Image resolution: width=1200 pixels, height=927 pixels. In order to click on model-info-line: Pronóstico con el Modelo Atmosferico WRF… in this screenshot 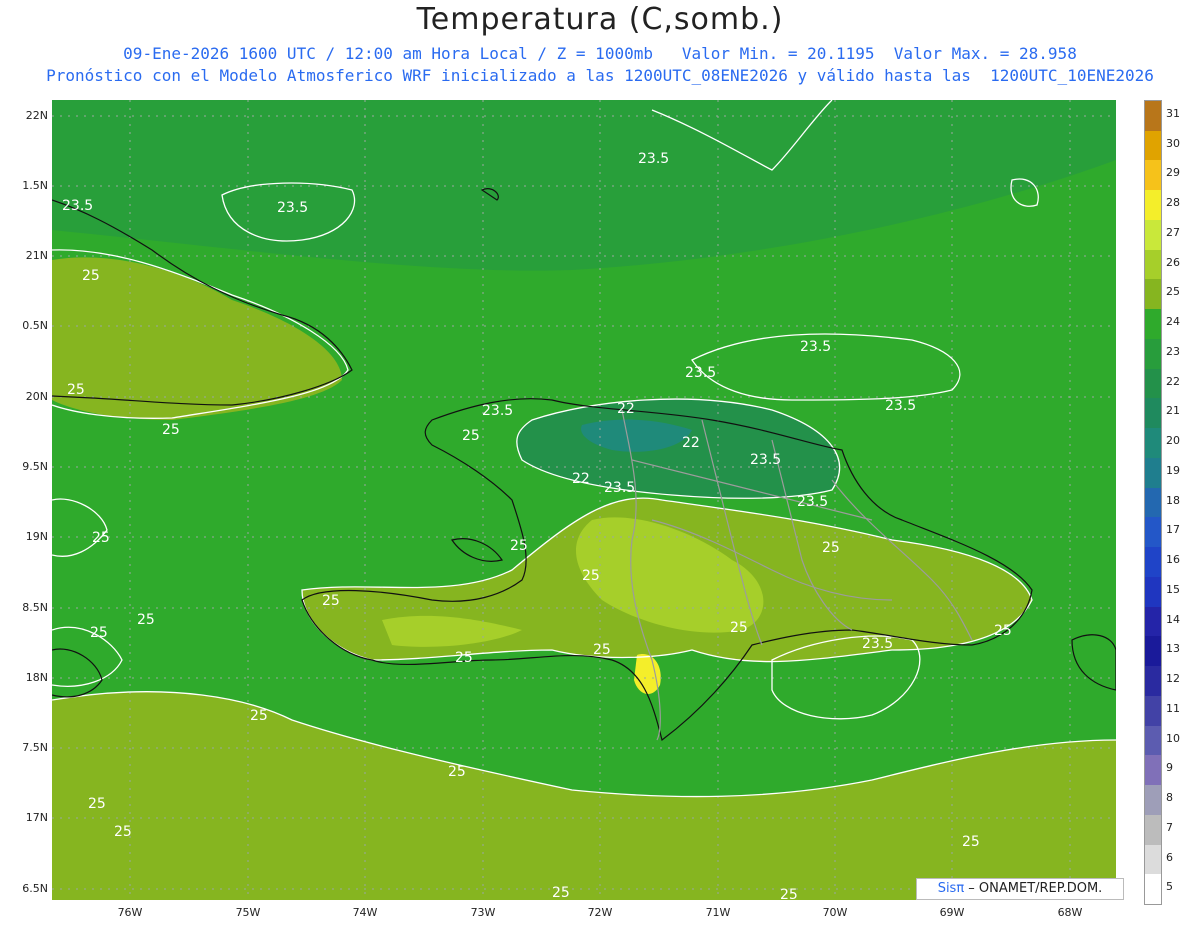, I will do `click(600, 75)`.